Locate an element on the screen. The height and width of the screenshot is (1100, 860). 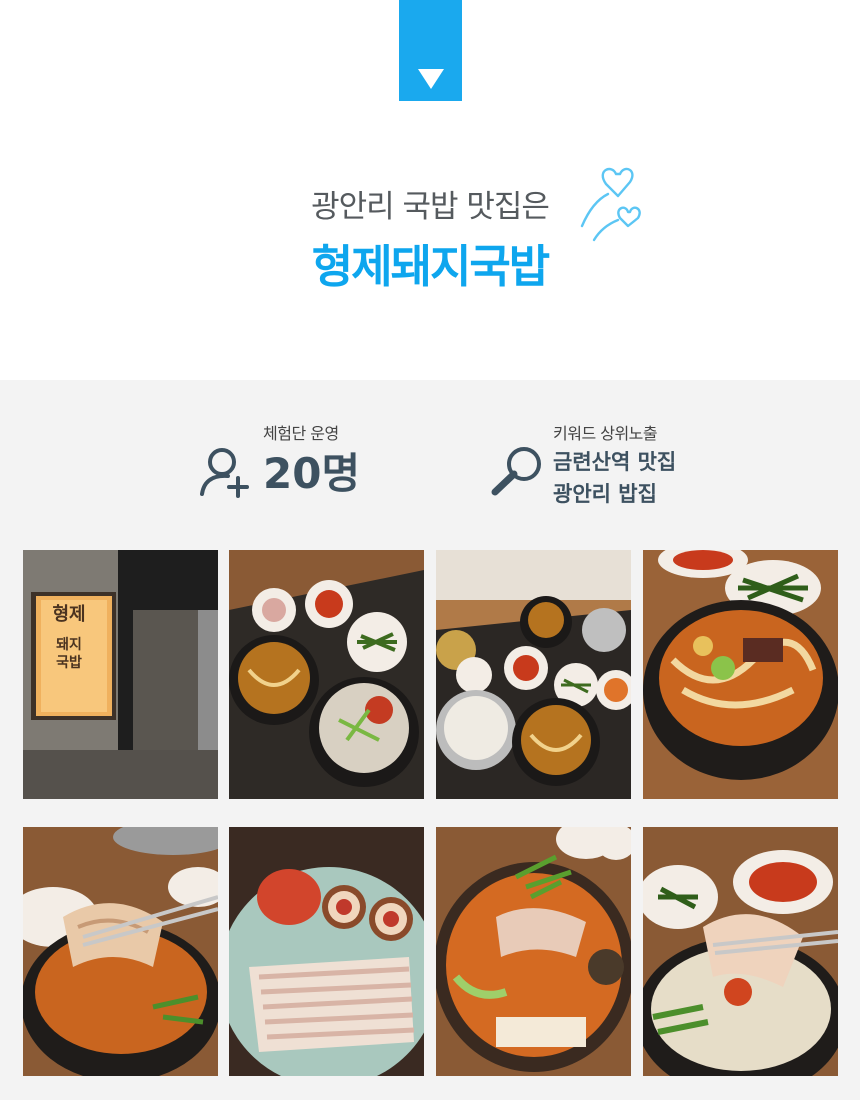
photo-restaurant-signboard is located at coordinates (120, 674).